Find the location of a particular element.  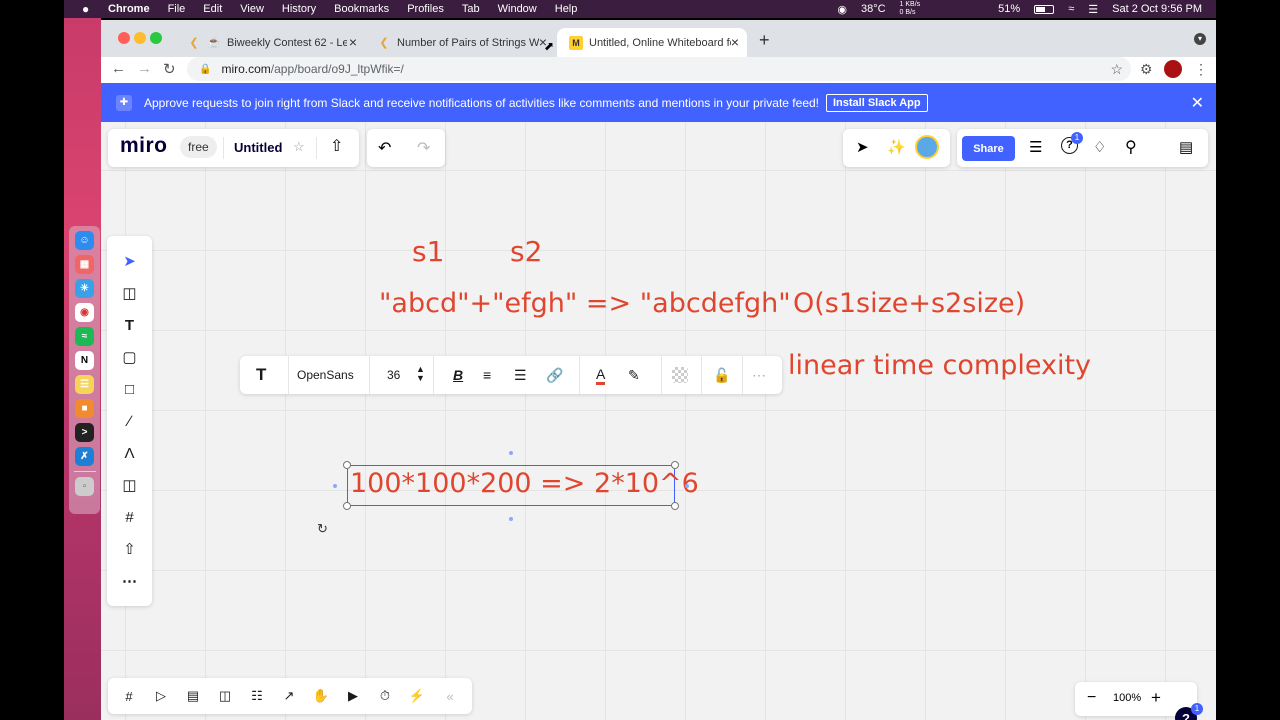

text-tool-icon: T is located at coordinates (129, 325).